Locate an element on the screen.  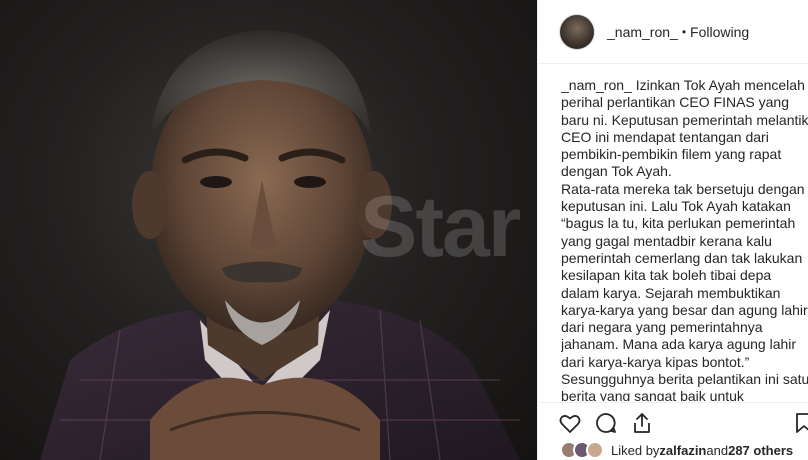
watermark-text: Star is located at coordinates (440, 227).